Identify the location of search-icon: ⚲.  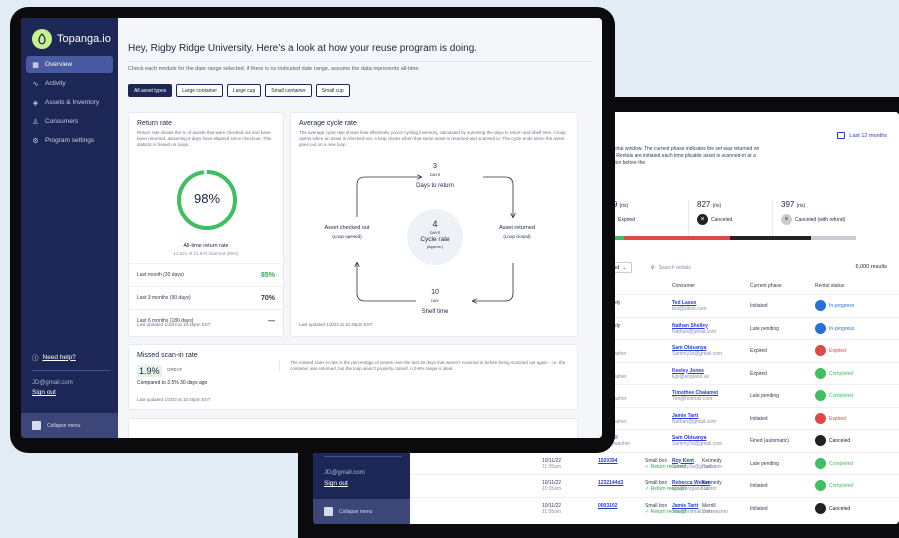
(653, 267).